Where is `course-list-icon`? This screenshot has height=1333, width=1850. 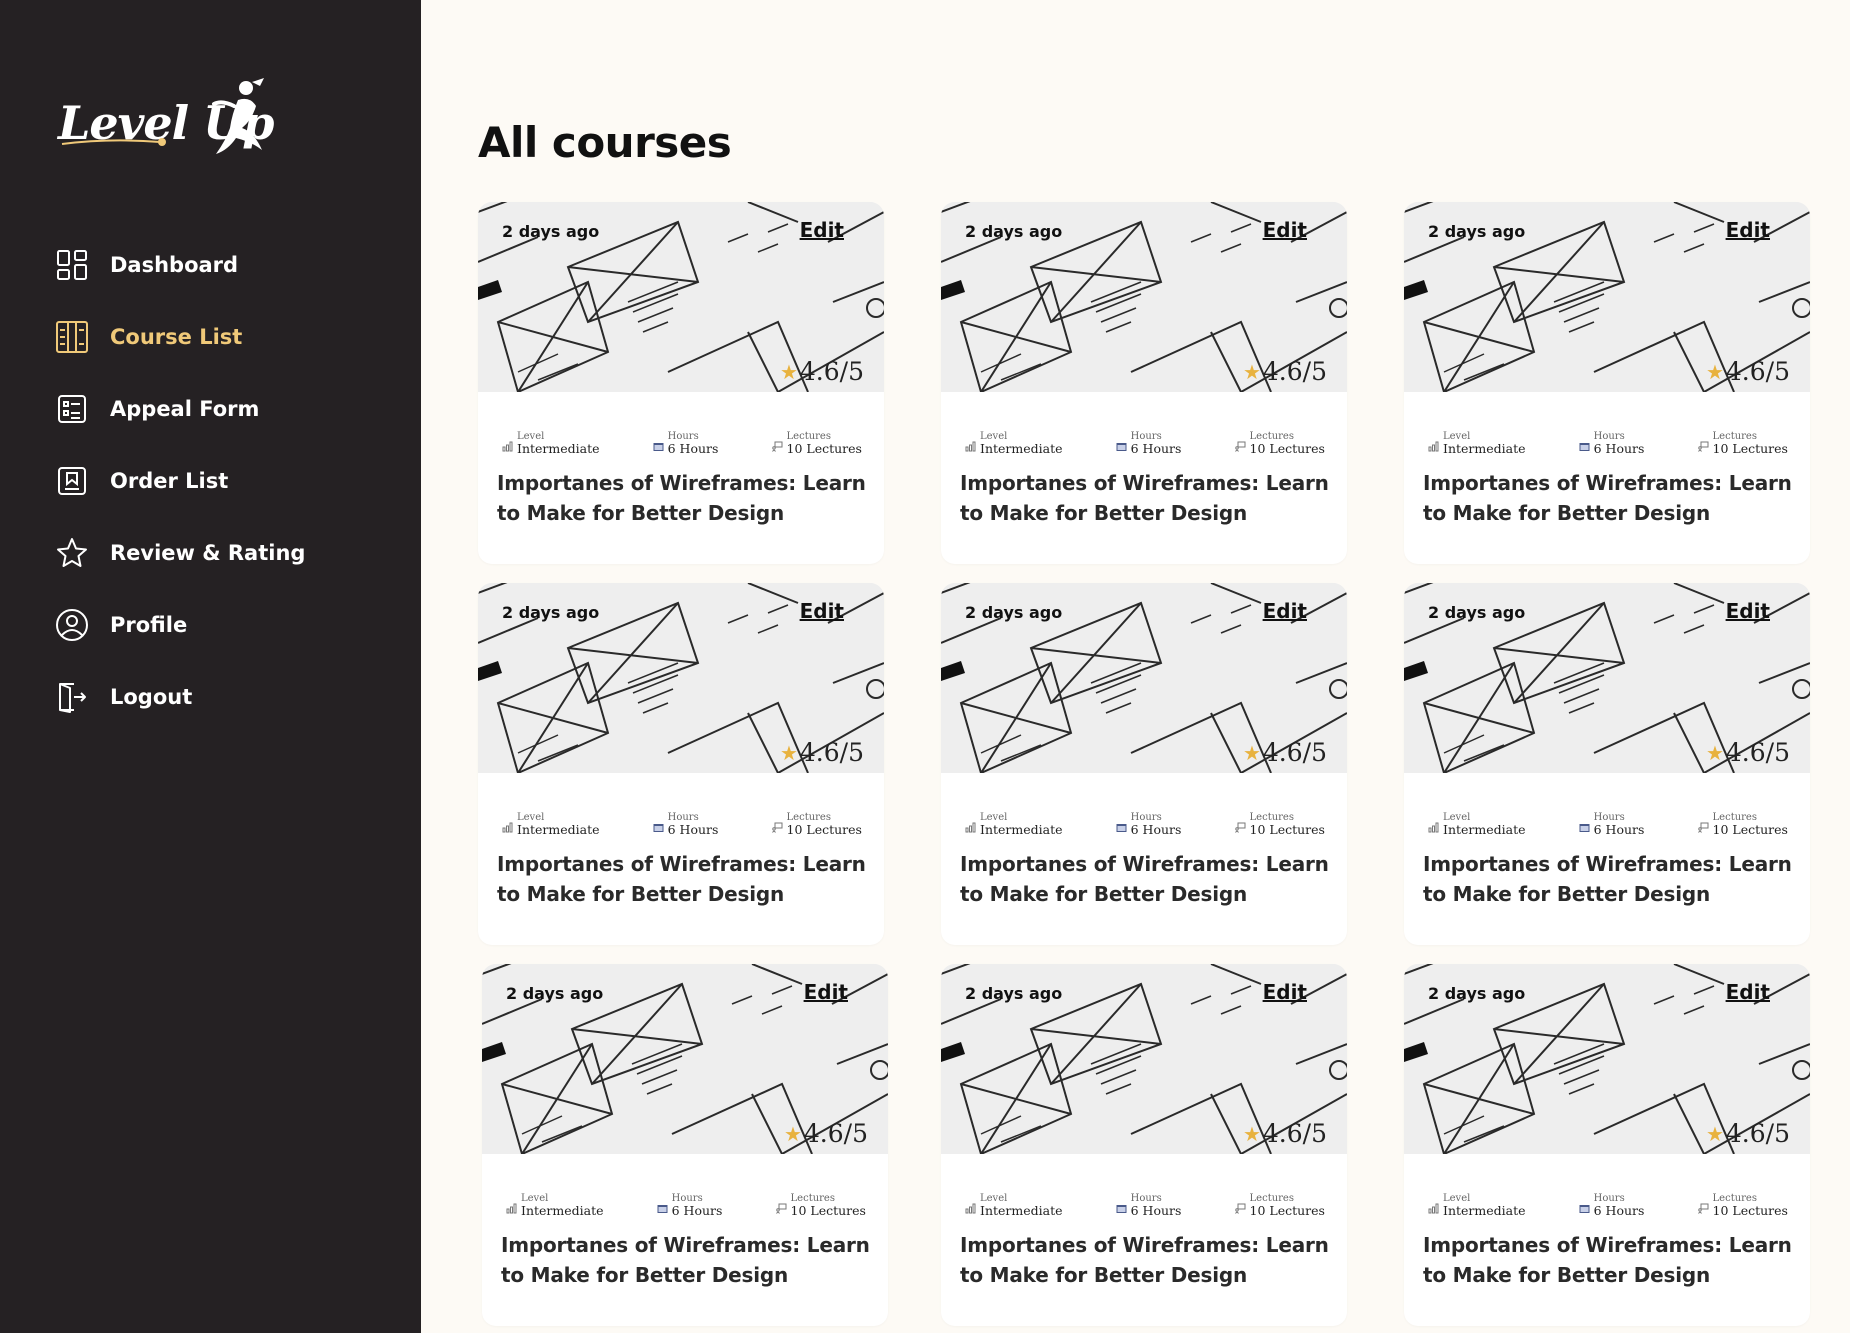
course-list-icon is located at coordinates (72, 337).